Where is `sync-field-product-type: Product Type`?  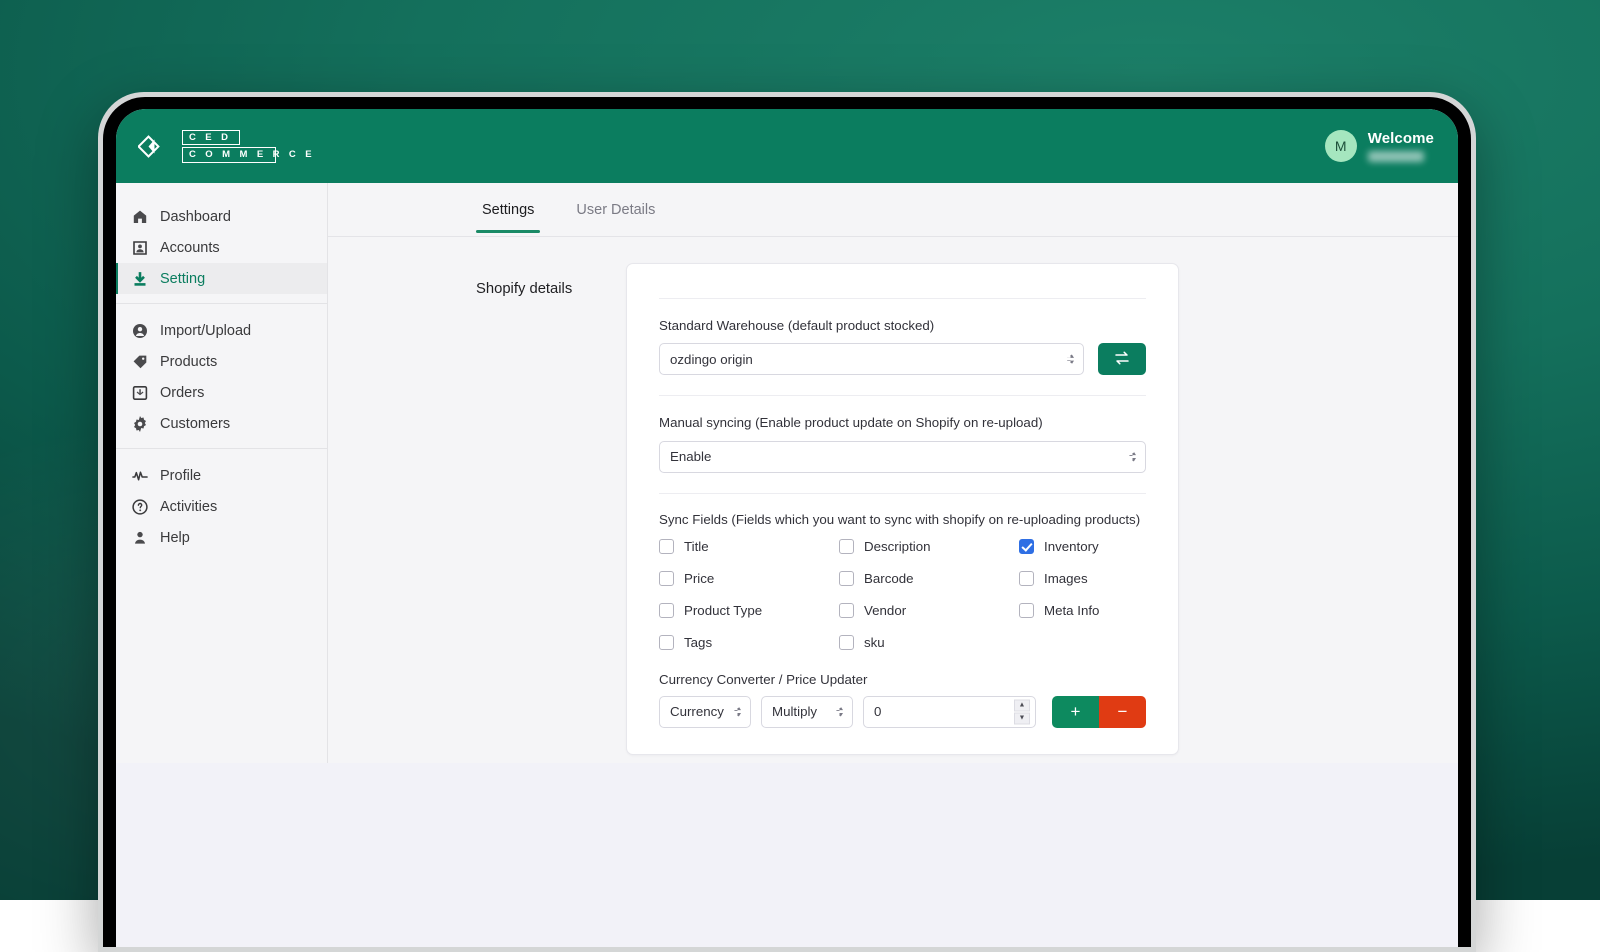 sync-field-product-type: Product Type is located at coordinates (749, 610).